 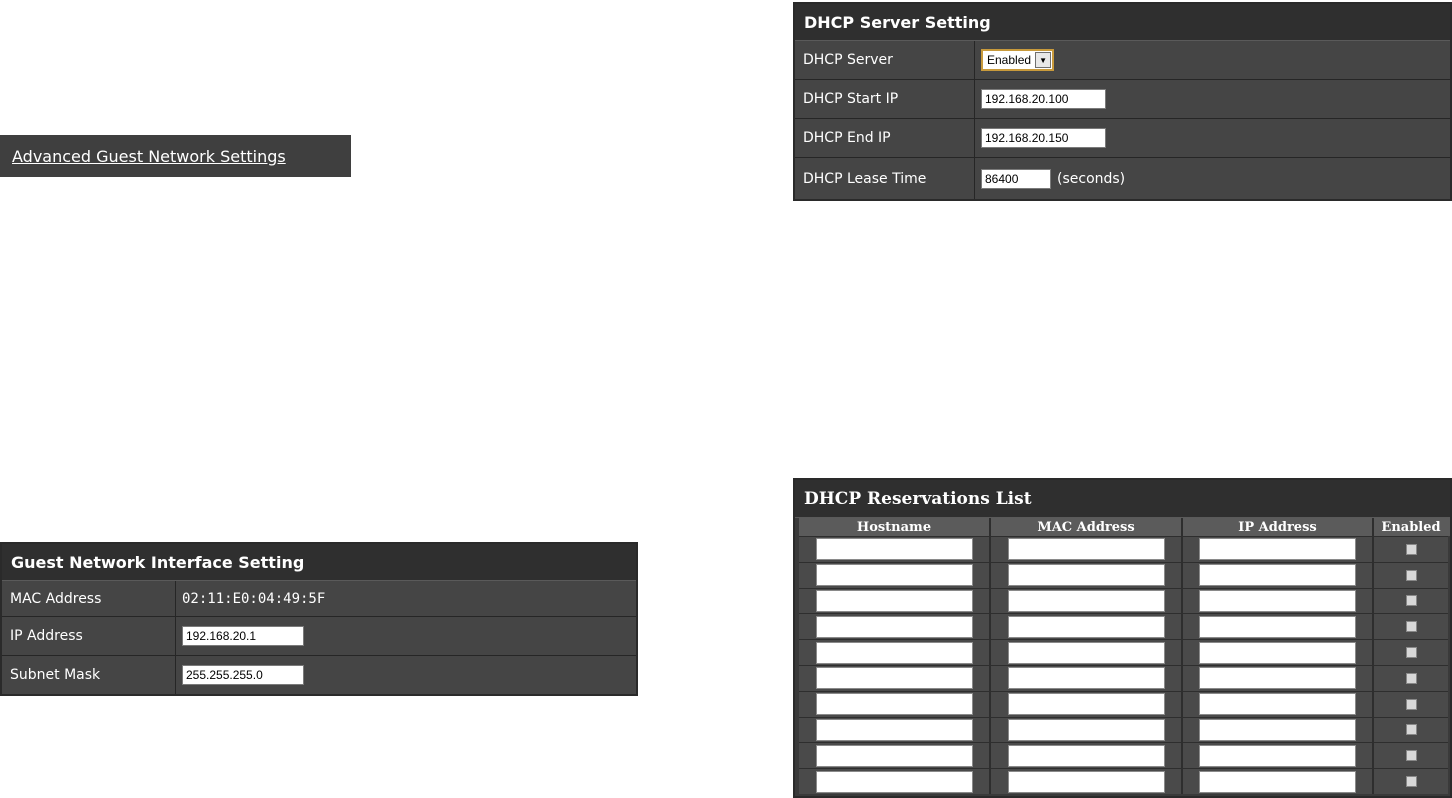 I want to click on guest-mac-row: MAC Address 02:11:E0:04:49:5F, so click(x=319, y=599).